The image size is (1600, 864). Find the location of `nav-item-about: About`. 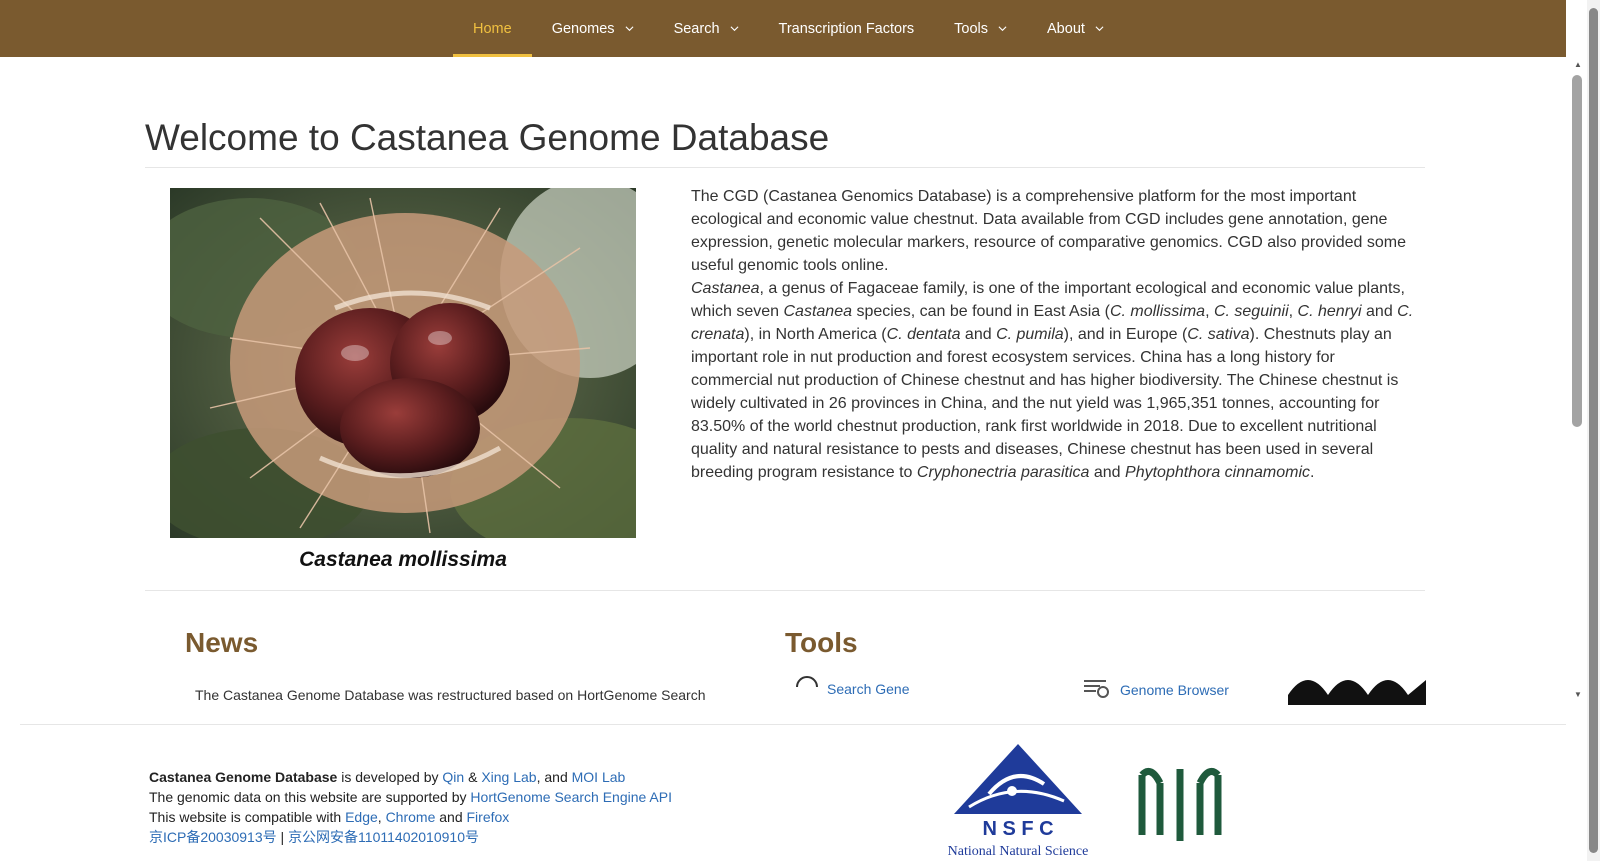

nav-item-about: About is located at coordinates (1075, 28).